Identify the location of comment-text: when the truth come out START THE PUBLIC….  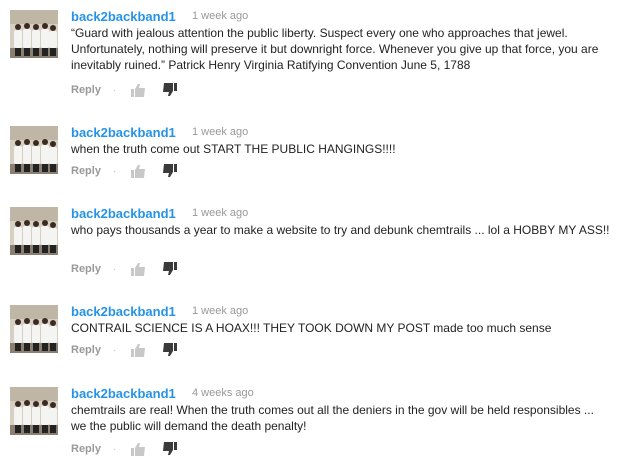
(233, 149).